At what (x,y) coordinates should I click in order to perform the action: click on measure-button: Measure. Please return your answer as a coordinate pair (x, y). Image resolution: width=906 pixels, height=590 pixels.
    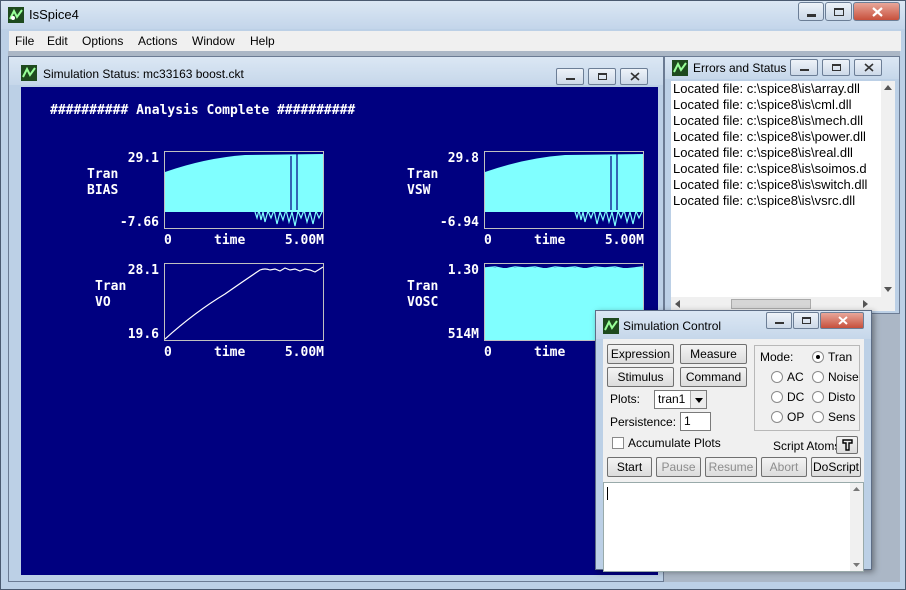
    Looking at the image, I should click on (713, 354).